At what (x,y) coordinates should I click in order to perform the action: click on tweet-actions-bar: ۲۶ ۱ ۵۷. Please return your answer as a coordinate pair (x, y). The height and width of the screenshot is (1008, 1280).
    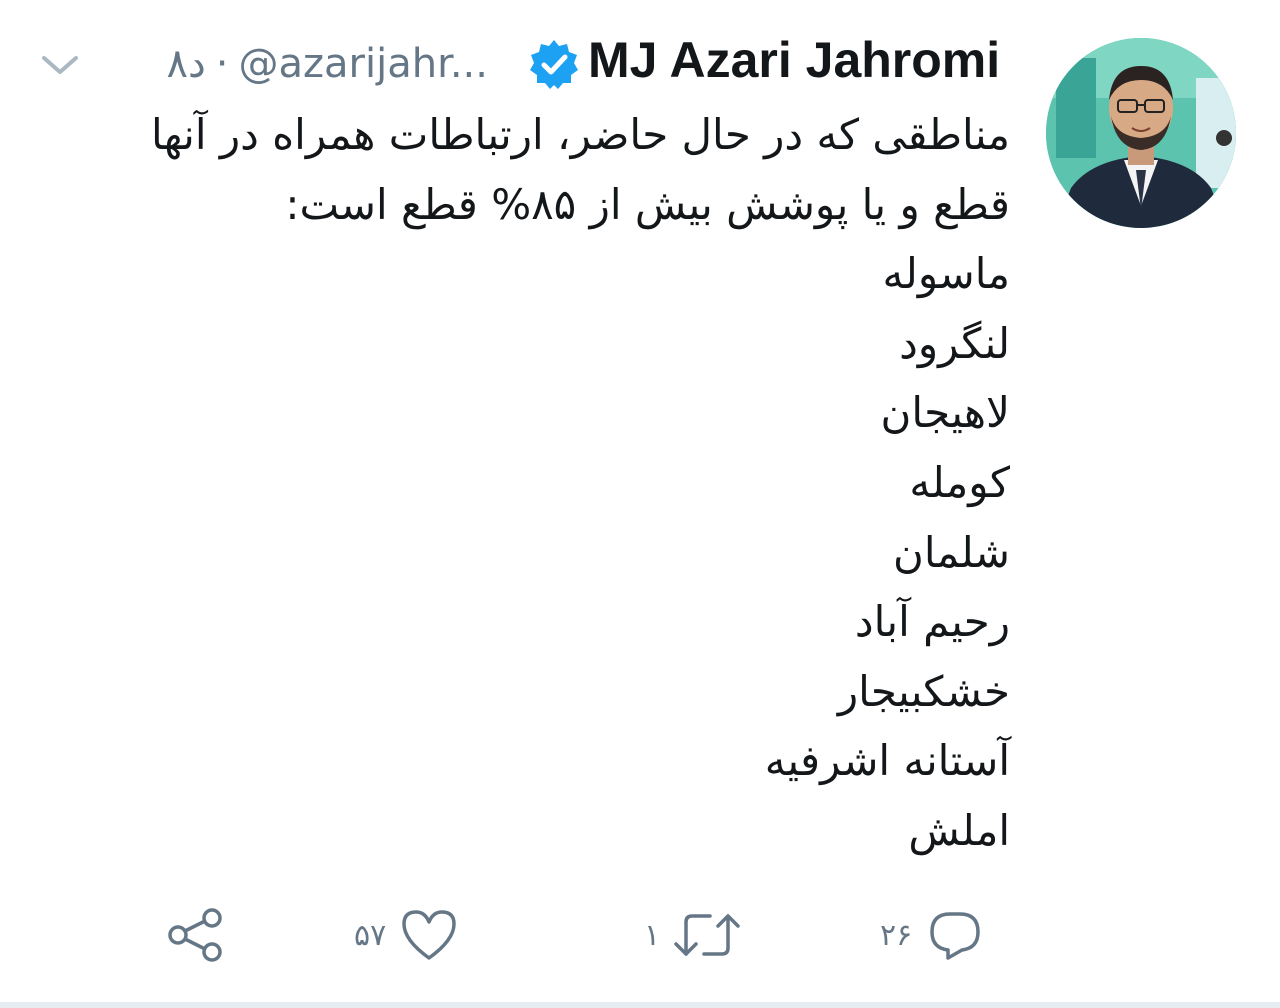
    Looking at the image, I should click on (640, 935).